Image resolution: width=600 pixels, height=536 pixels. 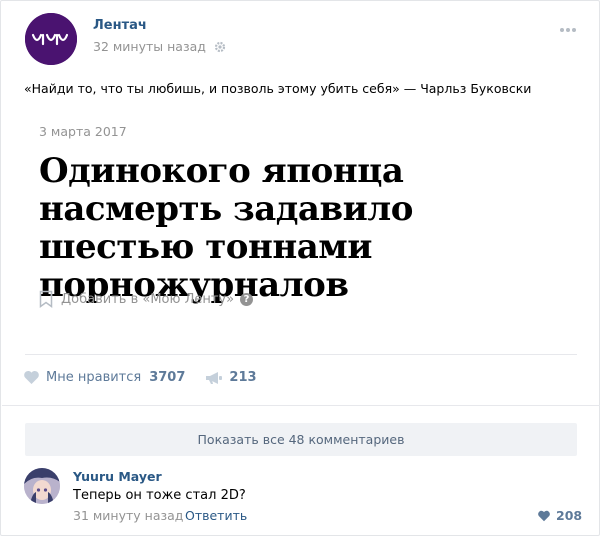 I want to click on bookmark-icon, so click(x=46, y=299).